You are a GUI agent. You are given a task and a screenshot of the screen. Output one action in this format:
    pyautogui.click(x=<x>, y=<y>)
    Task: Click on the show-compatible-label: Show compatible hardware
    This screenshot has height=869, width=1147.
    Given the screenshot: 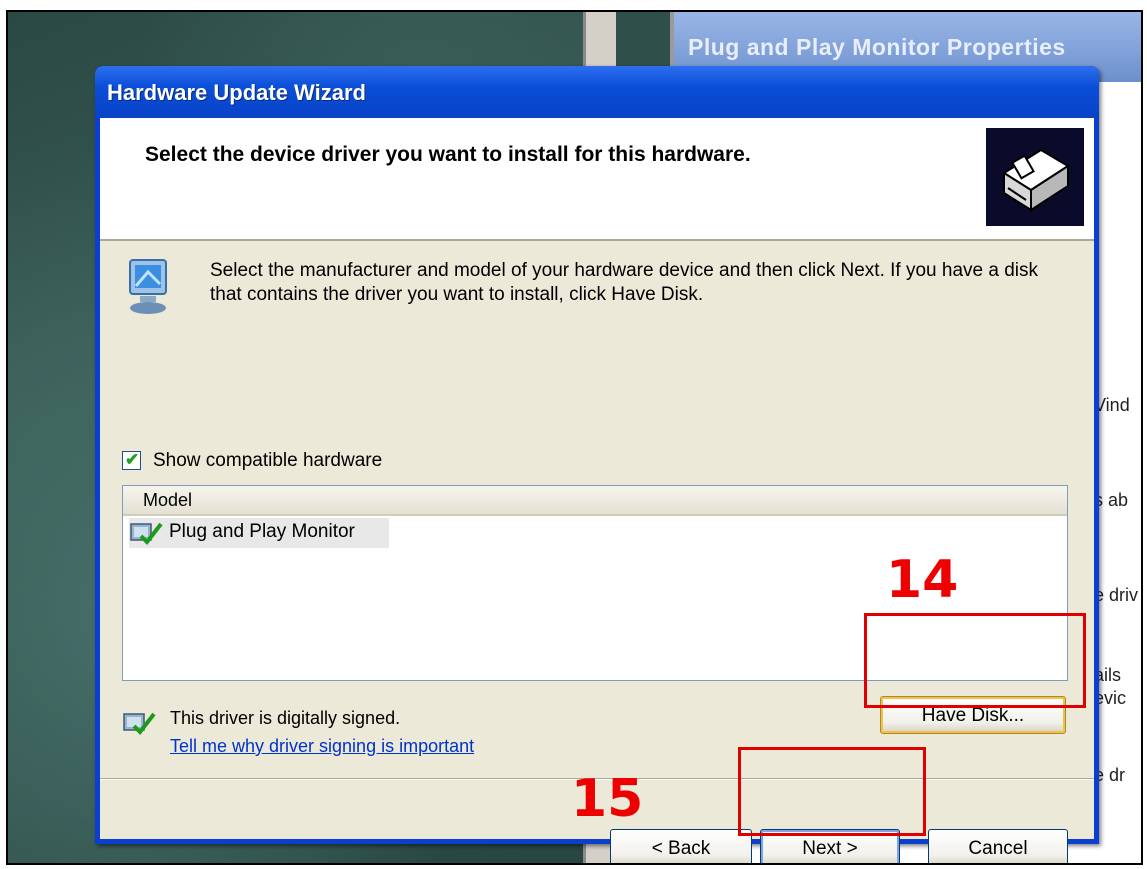 What is the action you would take?
    pyautogui.click(x=267, y=461)
    